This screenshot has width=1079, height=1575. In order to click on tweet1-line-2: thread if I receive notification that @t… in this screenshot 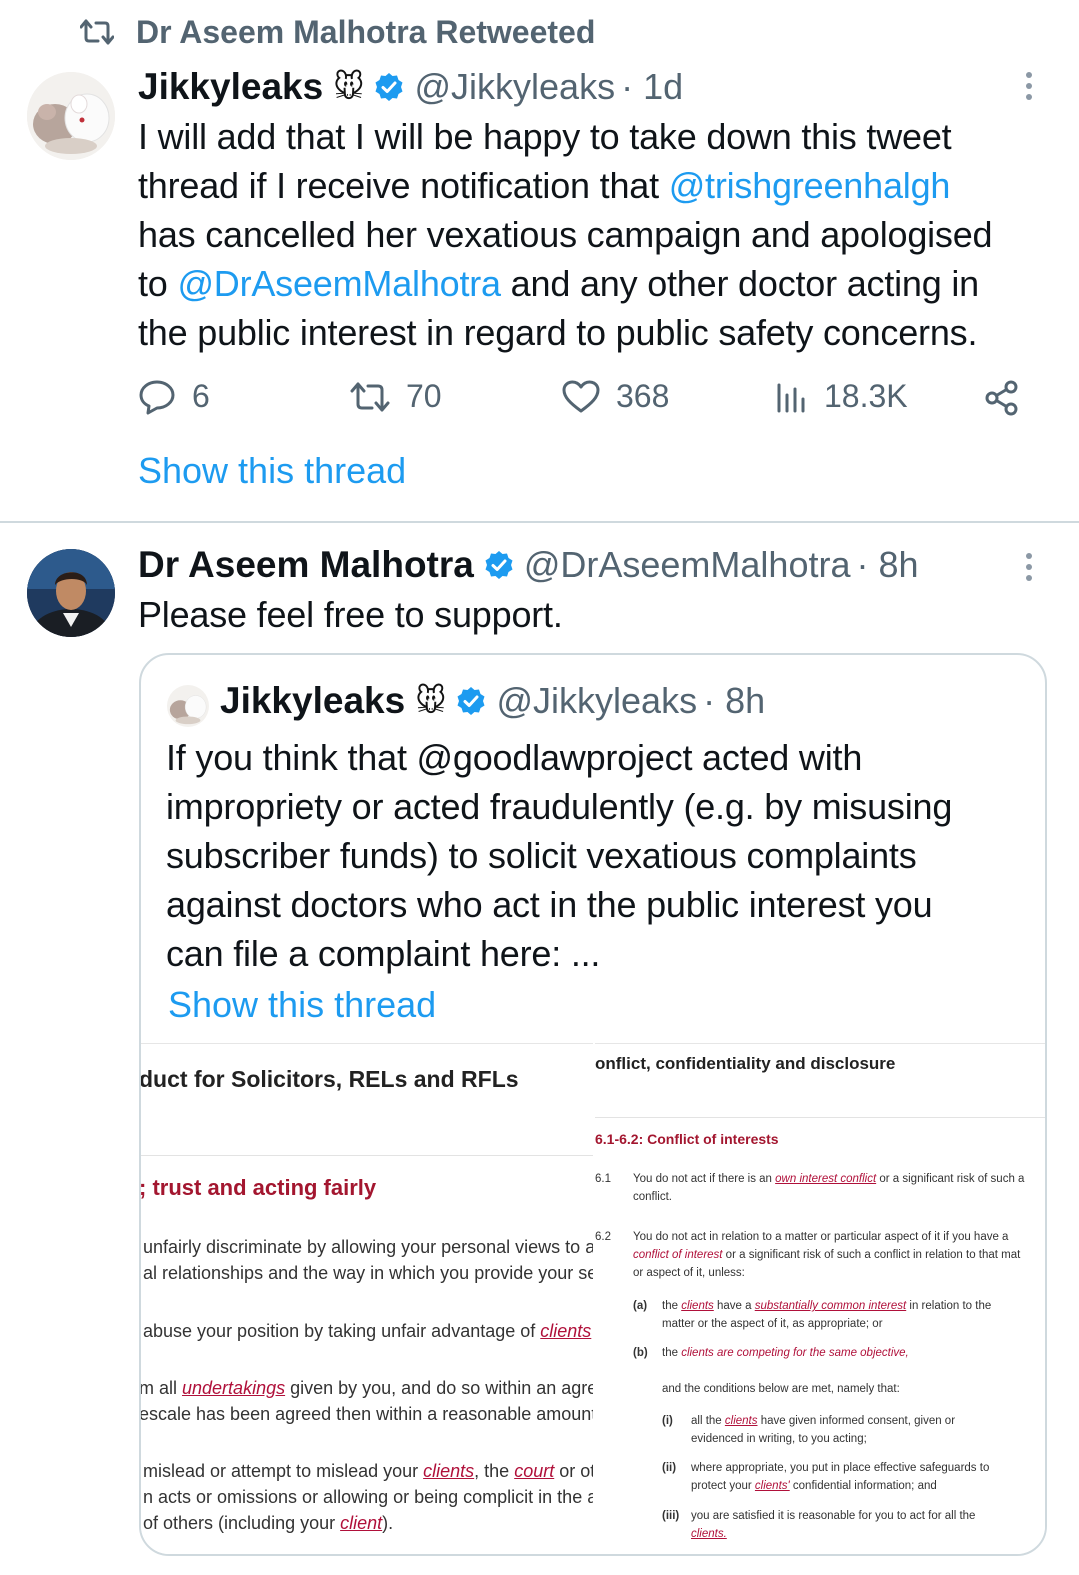, I will do `click(544, 185)`.